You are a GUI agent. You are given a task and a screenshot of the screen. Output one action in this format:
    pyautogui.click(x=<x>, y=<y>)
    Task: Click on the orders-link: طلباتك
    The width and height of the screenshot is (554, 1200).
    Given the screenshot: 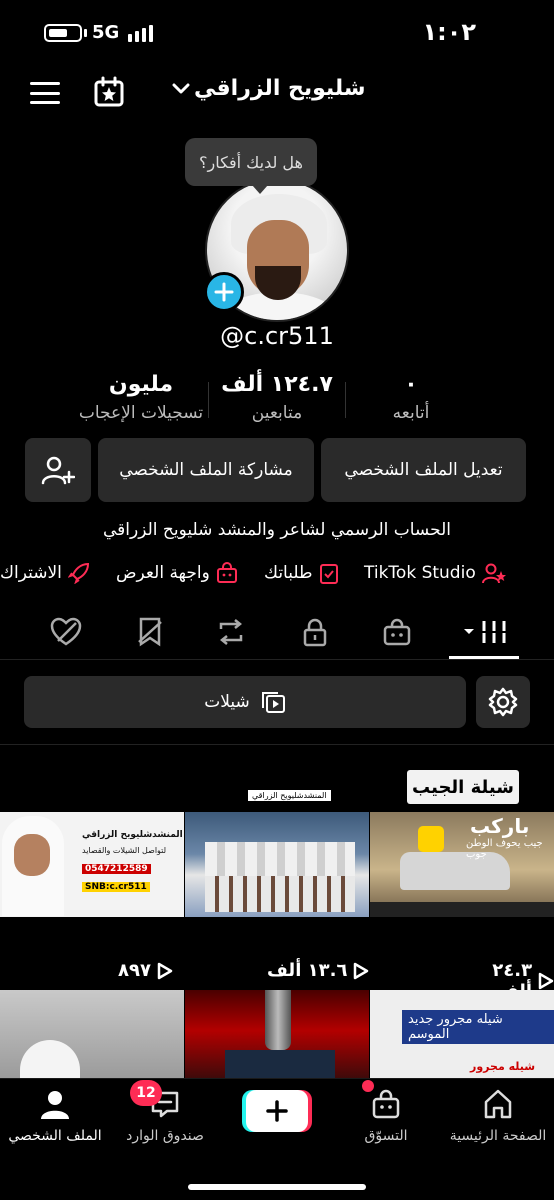 What is the action you would take?
    pyautogui.click(x=301, y=573)
    